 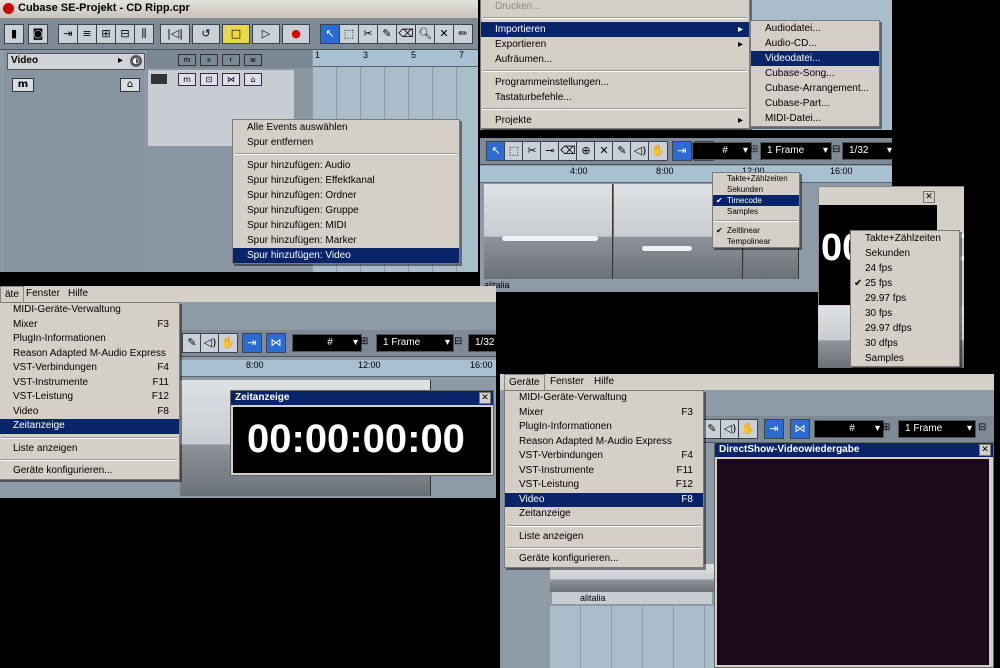 I want to click on menu-item: Tempolinear, so click(x=756, y=241).